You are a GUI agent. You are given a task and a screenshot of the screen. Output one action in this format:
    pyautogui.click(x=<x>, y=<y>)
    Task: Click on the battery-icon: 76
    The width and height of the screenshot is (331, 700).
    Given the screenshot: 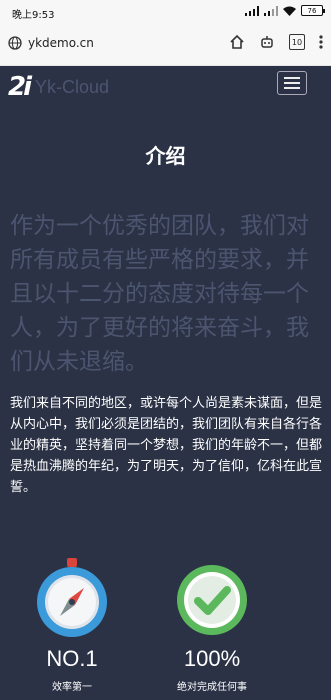 What is the action you would take?
    pyautogui.click(x=313, y=10)
    